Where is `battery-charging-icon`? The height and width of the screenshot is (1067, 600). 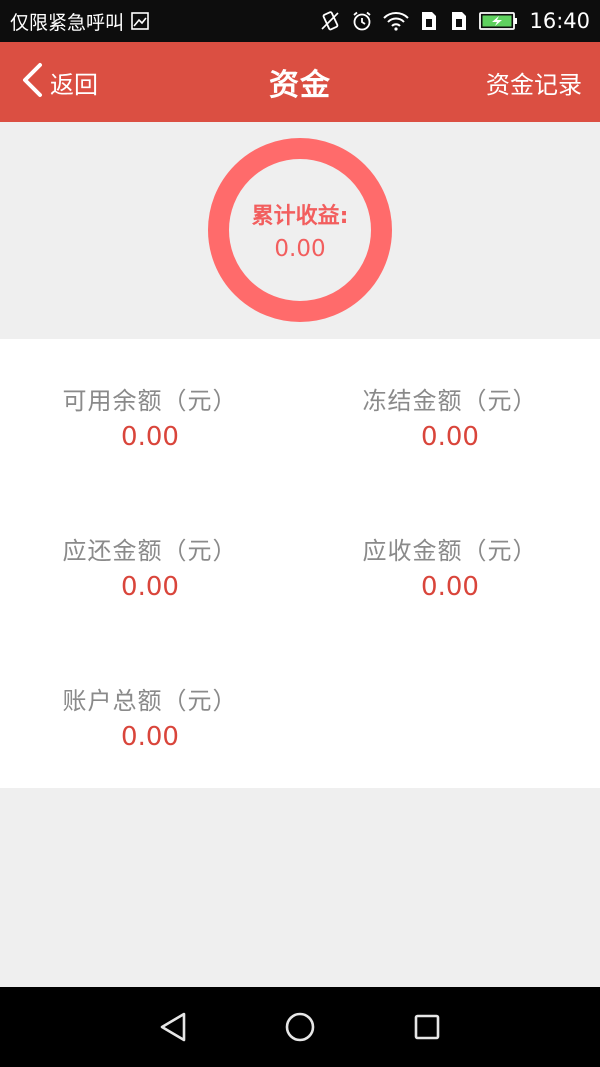 battery-charging-icon is located at coordinates (499, 21).